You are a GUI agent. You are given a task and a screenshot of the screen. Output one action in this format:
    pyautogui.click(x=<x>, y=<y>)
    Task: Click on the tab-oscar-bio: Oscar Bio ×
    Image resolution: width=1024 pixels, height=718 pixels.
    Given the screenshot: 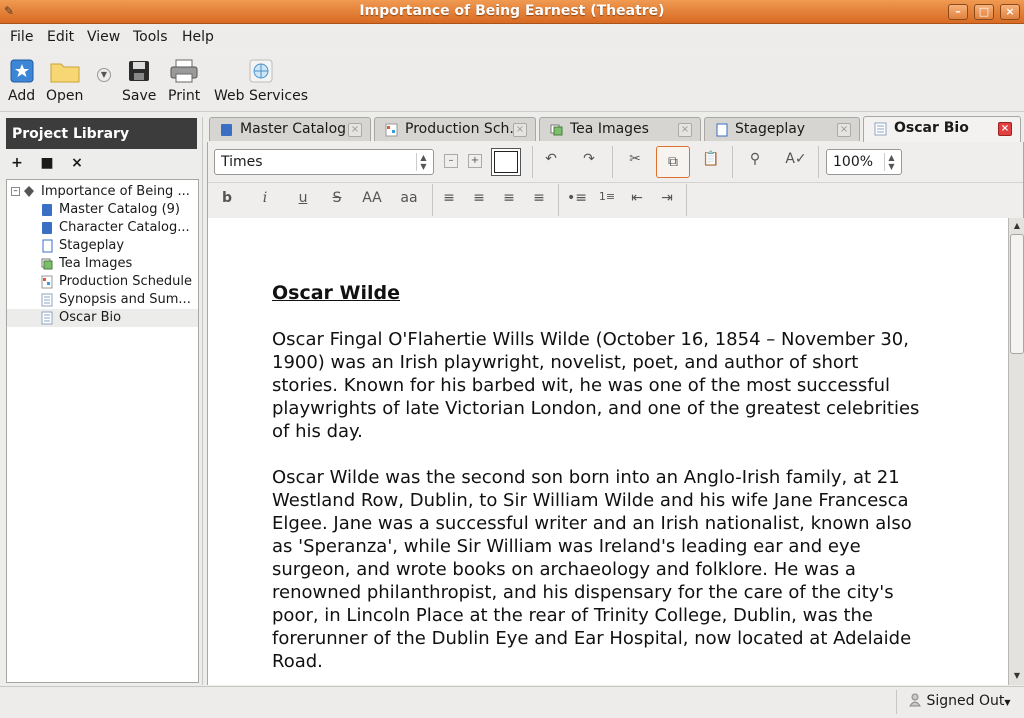 What is the action you would take?
    pyautogui.click(x=942, y=129)
    